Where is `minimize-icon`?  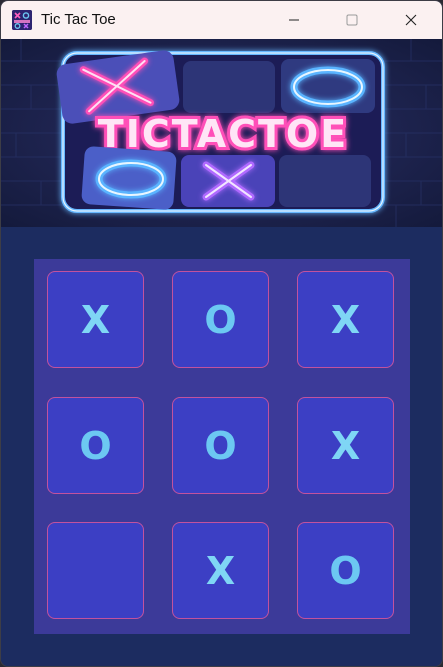 minimize-icon is located at coordinates (294, 20).